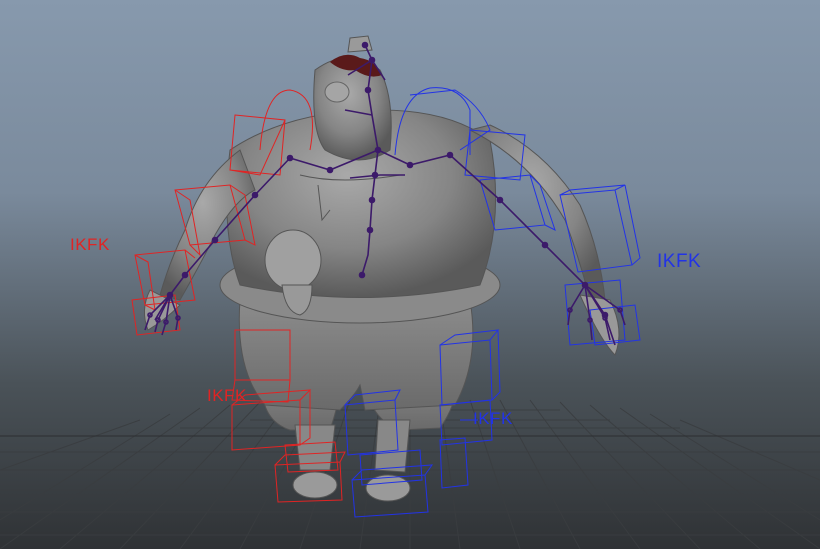  Describe the element at coordinates (493, 419) in the screenshot. I see `right-leg-ikfk-switch: IKFK` at that location.